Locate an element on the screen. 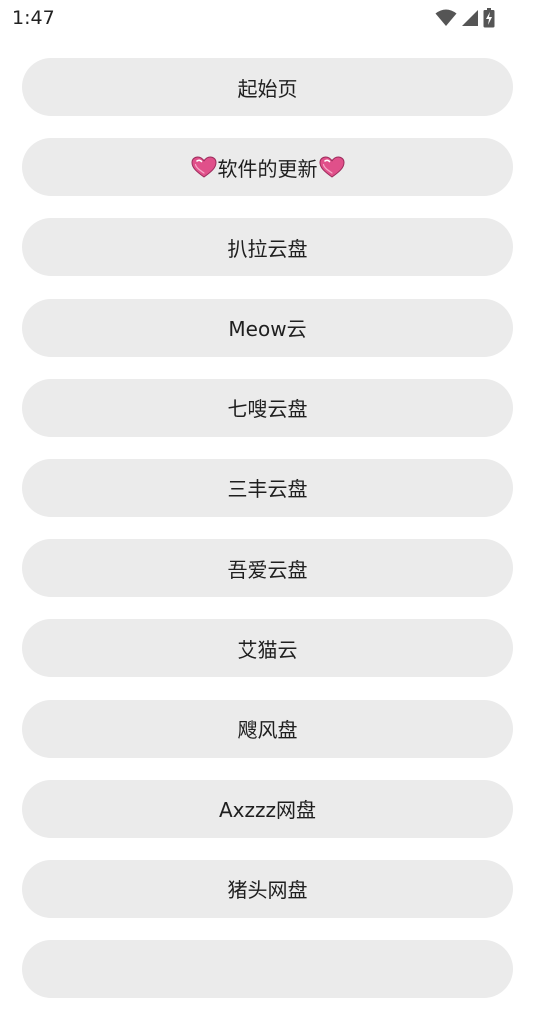 The width and height of the screenshot is (535, 1020). menu-item-label: 吾爱云盘 is located at coordinates (267, 569).